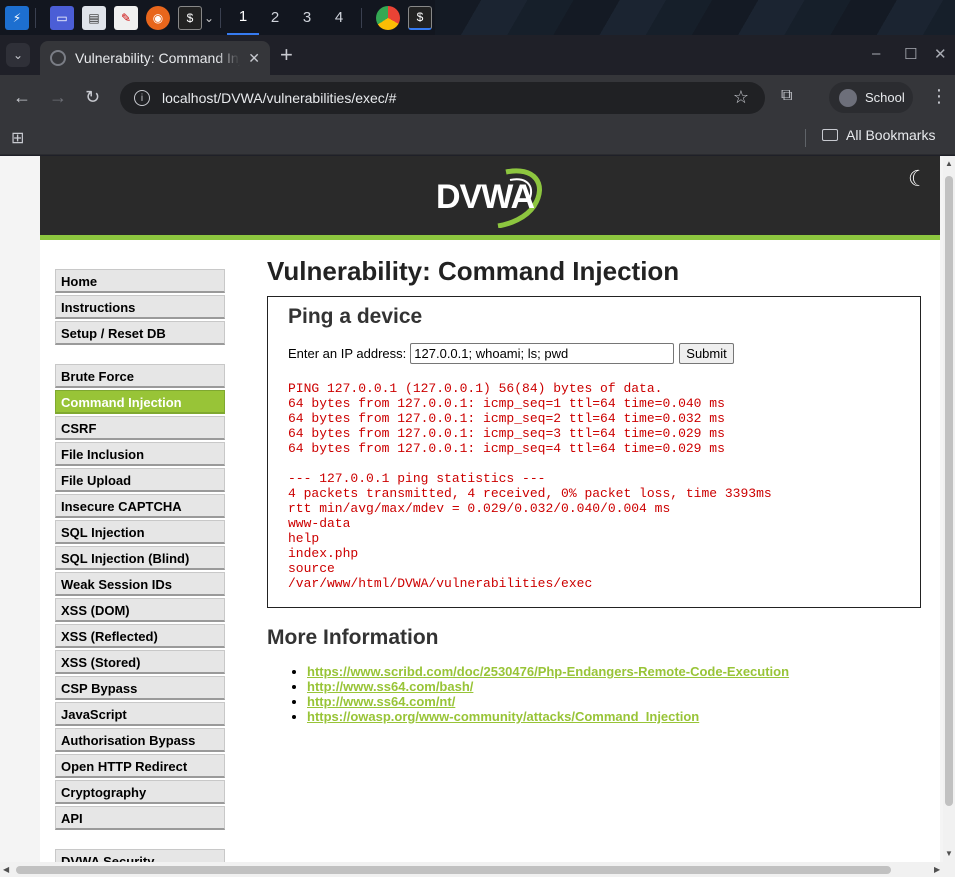 Image resolution: width=955 pixels, height=877 pixels. What do you see at coordinates (706, 353) in the screenshot?
I see `submit-button: Submit` at bounding box center [706, 353].